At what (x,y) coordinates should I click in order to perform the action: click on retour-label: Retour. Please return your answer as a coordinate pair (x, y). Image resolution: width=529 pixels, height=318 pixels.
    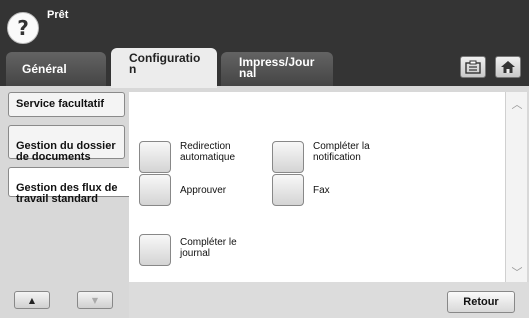
    Looking at the image, I should click on (481, 302).